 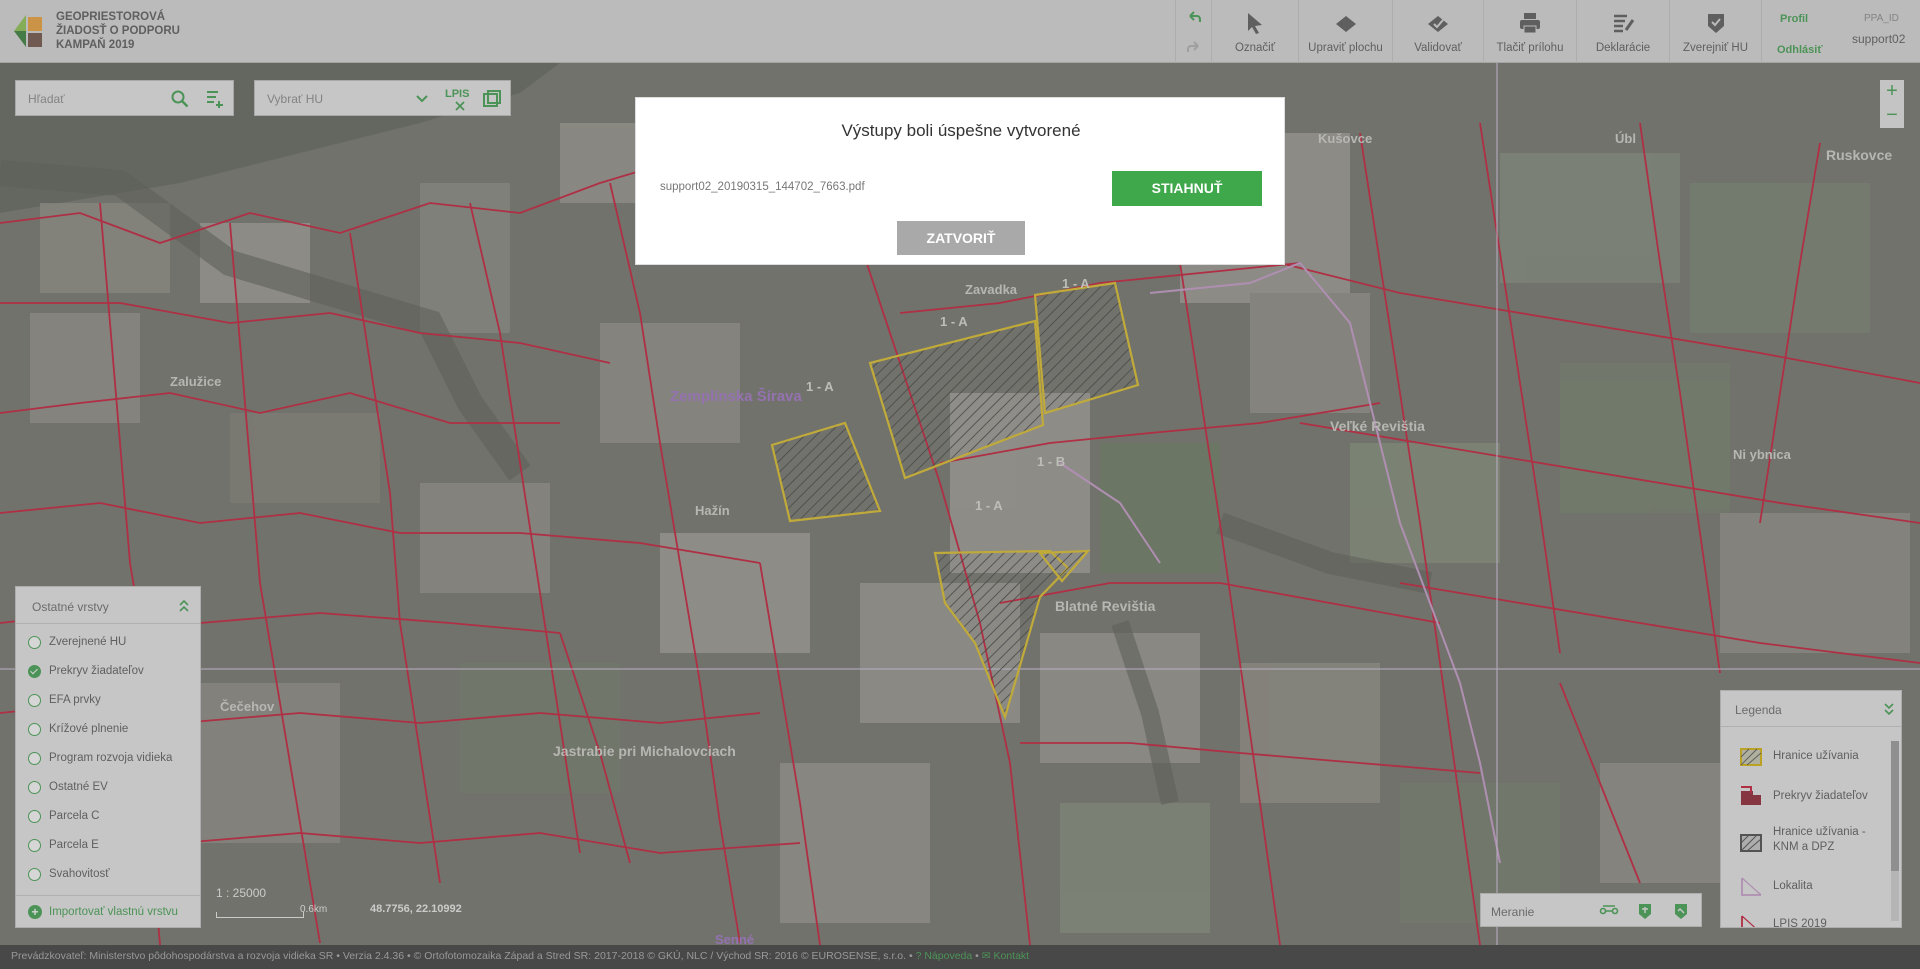 What do you see at coordinates (1187, 188) in the screenshot?
I see `download-button: STIAHNUŤ` at bounding box center [1187, 188].